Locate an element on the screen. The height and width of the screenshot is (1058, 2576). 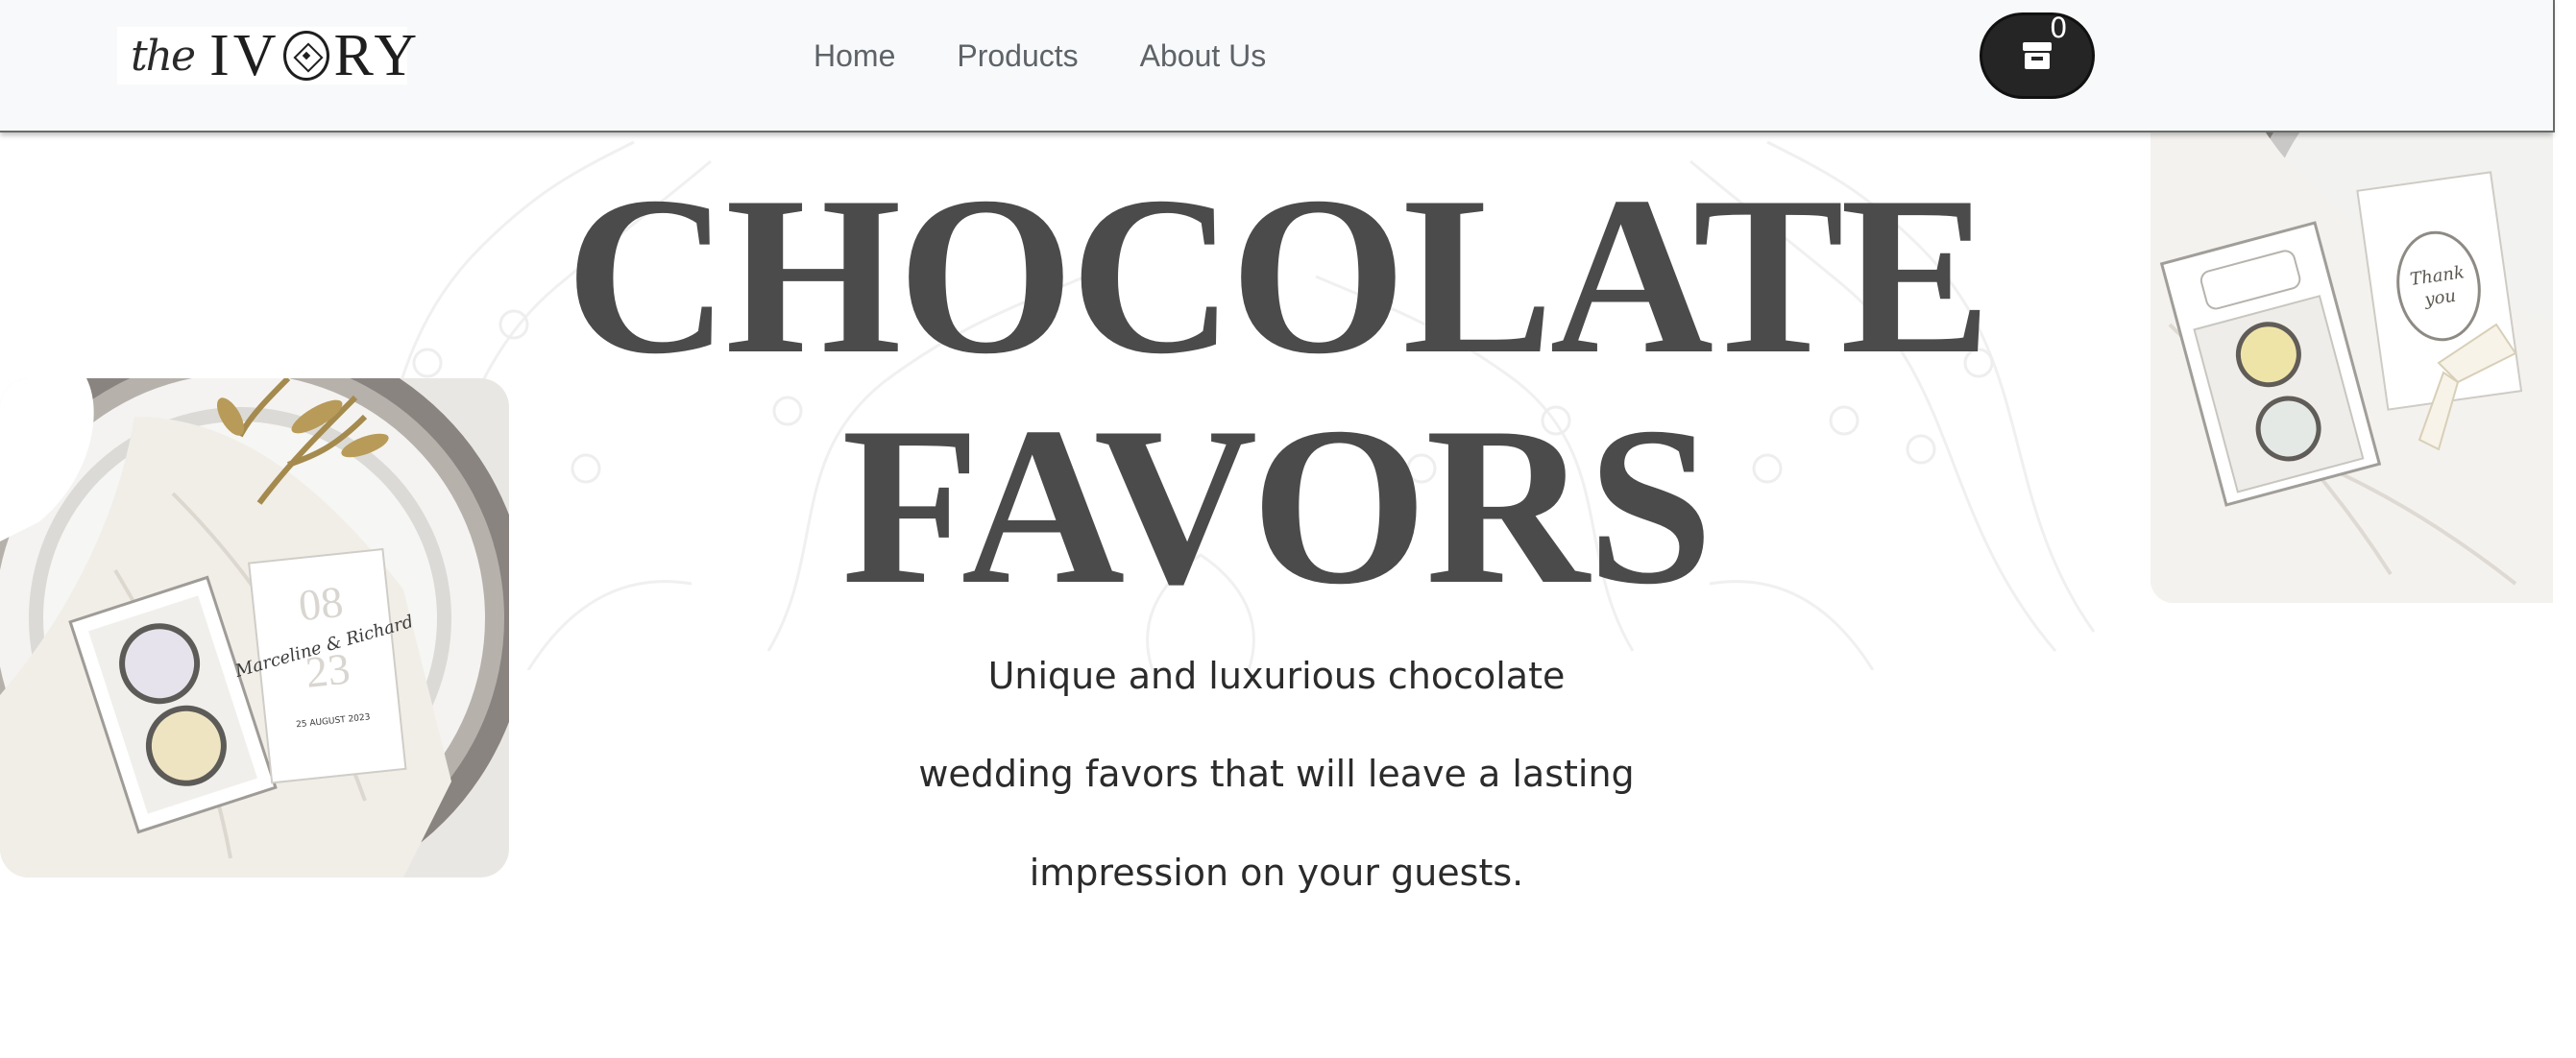
left-card-date-top: 08 is located at coordinates (321, 604).